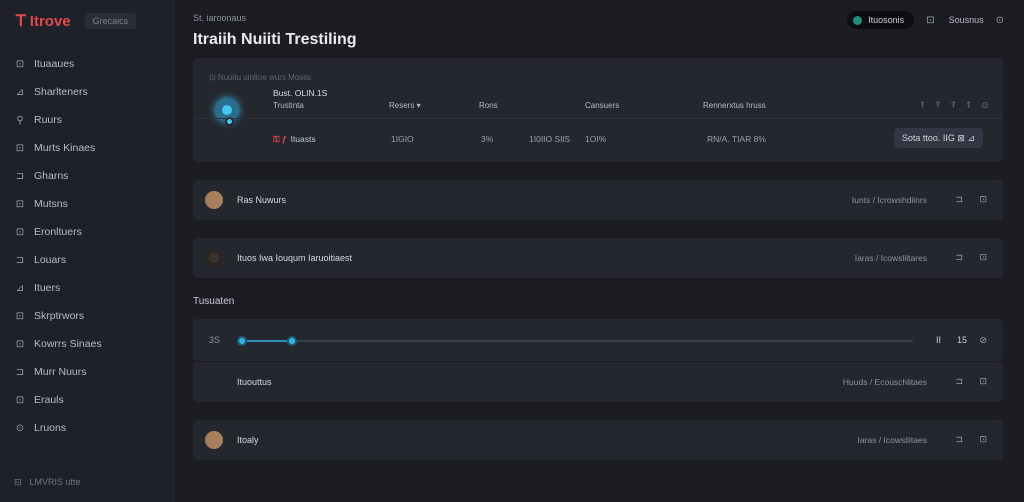  What do you see at coordinates (949, 105) in the screenshot?
I see `column-icons: ⍒ ⍒ ⍒ ⍒ ⊙` at bounding box center [949, 105].